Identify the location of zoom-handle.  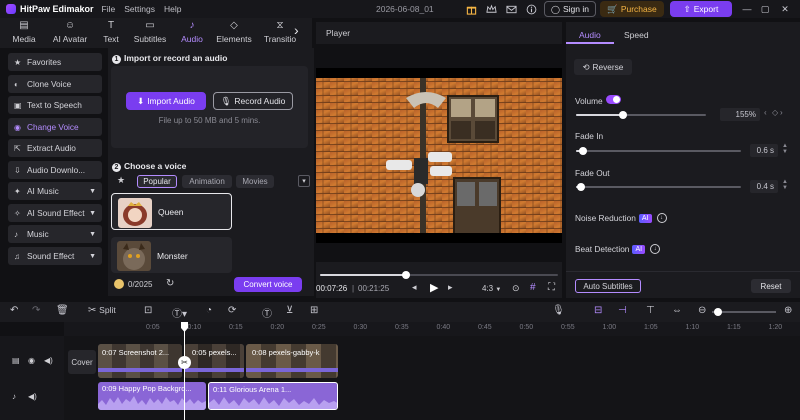
(718, 312).